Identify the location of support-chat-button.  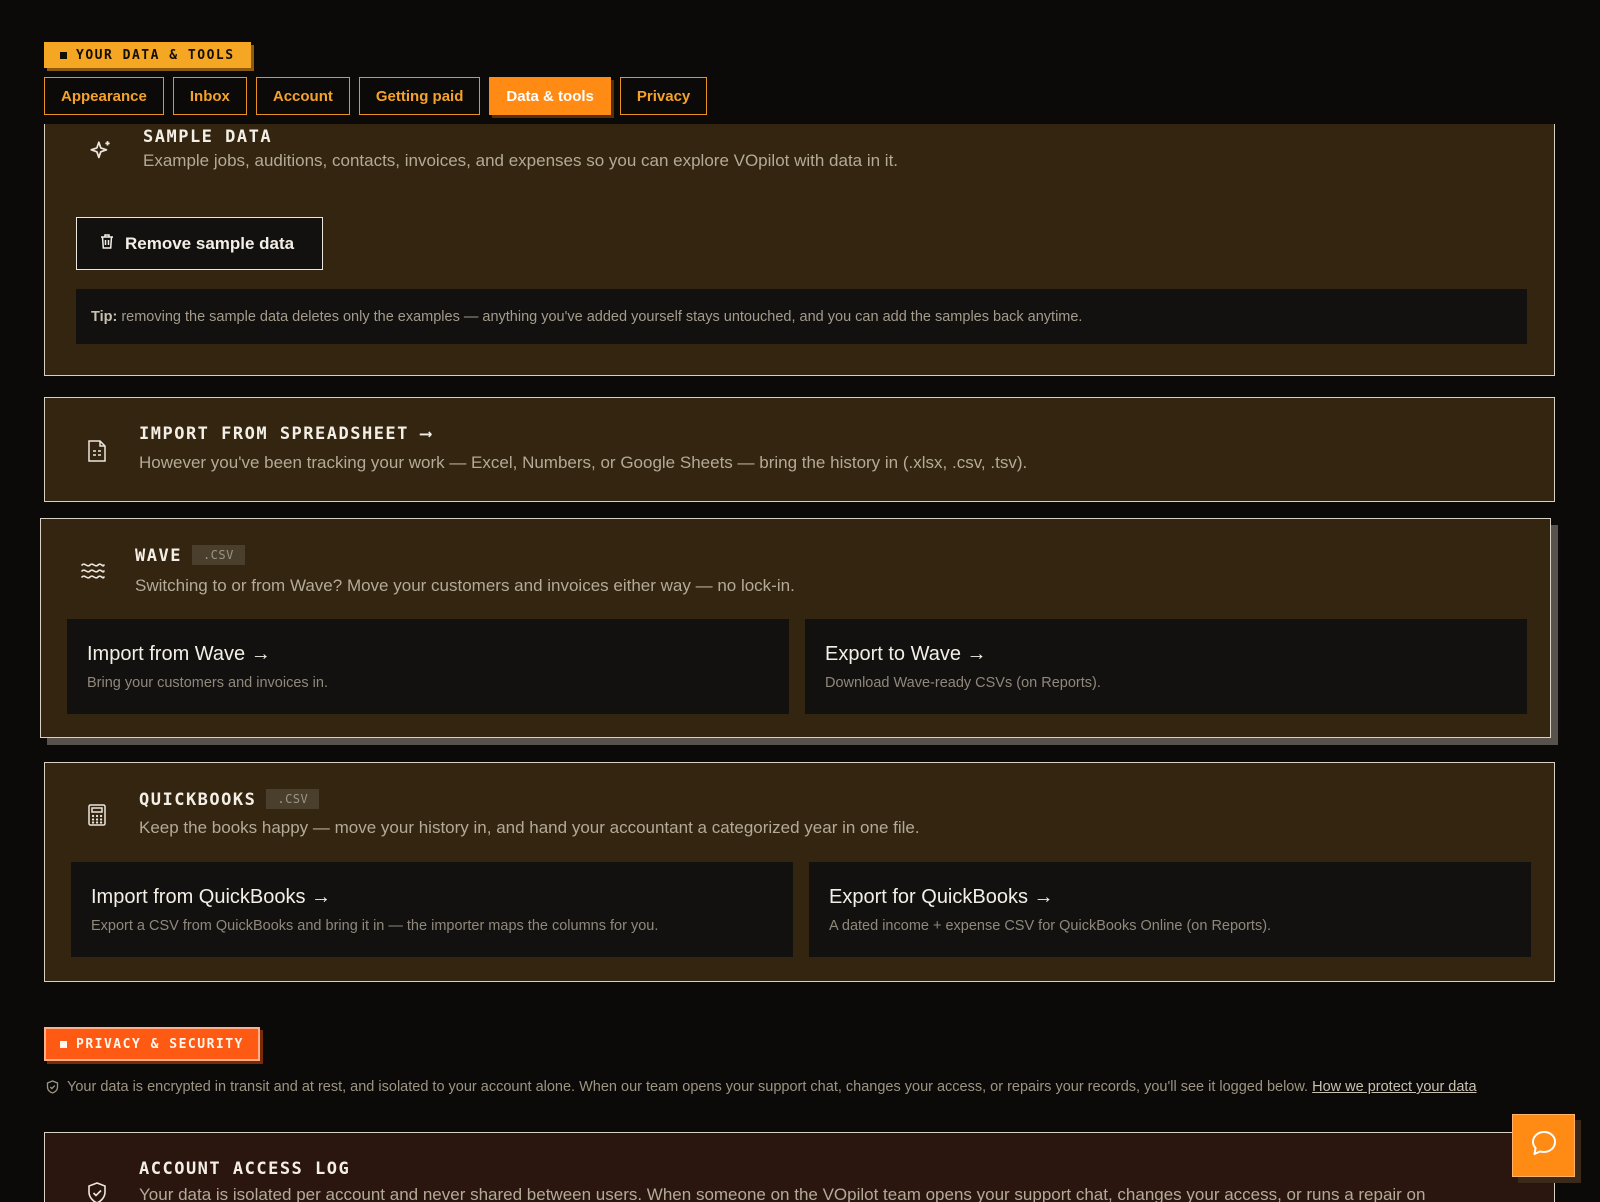
(1543, 1145).